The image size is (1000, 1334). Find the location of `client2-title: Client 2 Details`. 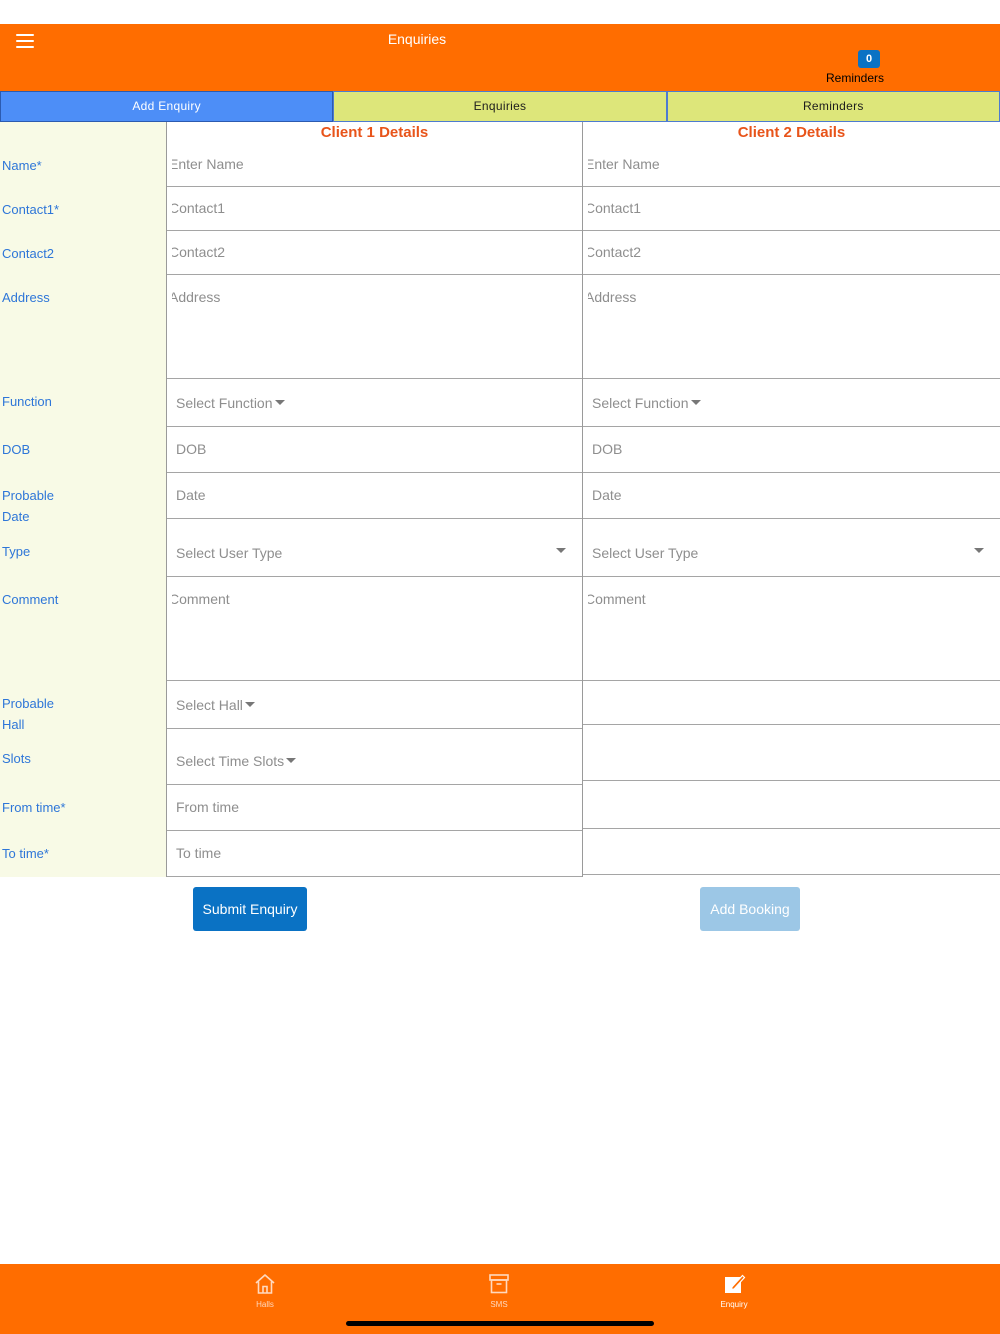

client2-title: Client 2 Details is located at coordinates (791, 132).